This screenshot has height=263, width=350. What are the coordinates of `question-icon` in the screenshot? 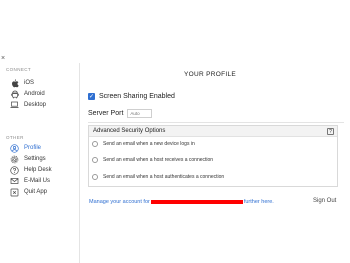 It's located at (14, 170).